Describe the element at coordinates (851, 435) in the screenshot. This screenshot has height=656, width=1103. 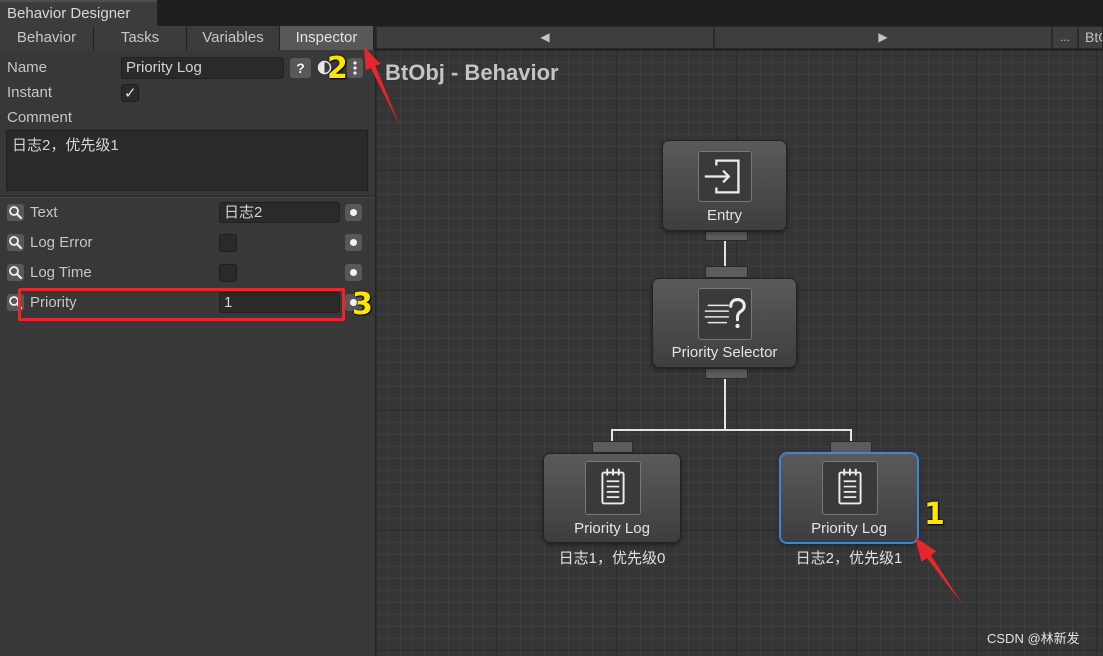
I see `connection-right-drop` at that location.